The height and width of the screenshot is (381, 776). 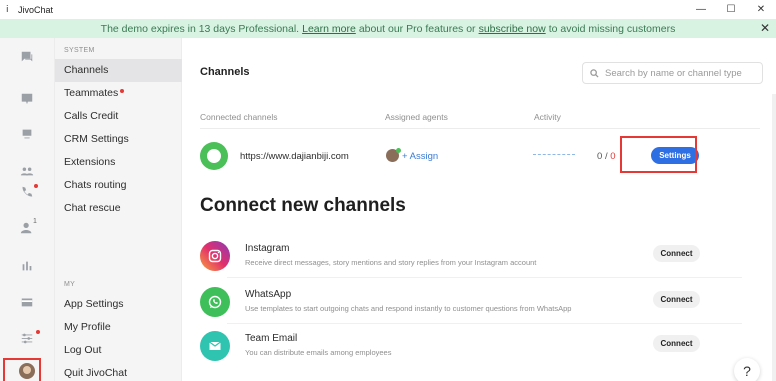 I want to click on reports-icon, so click(x=27, y=266).